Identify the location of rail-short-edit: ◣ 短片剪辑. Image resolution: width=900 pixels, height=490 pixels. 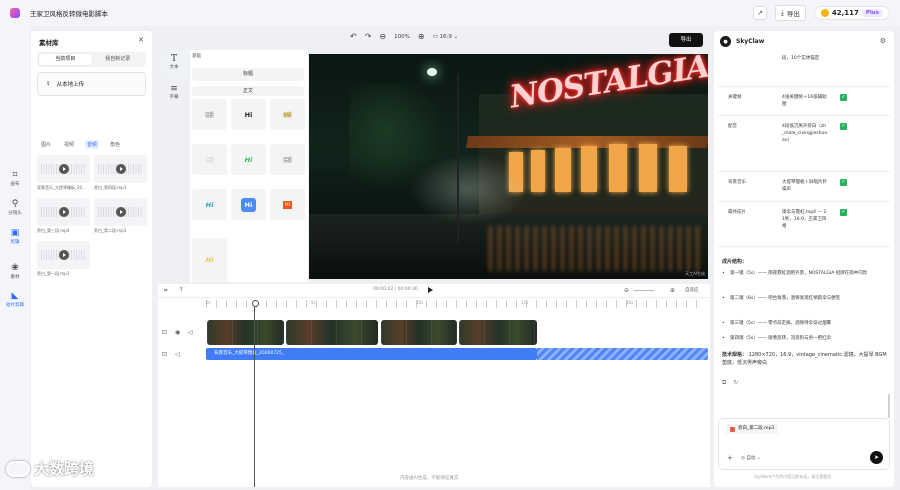
(15, 299).